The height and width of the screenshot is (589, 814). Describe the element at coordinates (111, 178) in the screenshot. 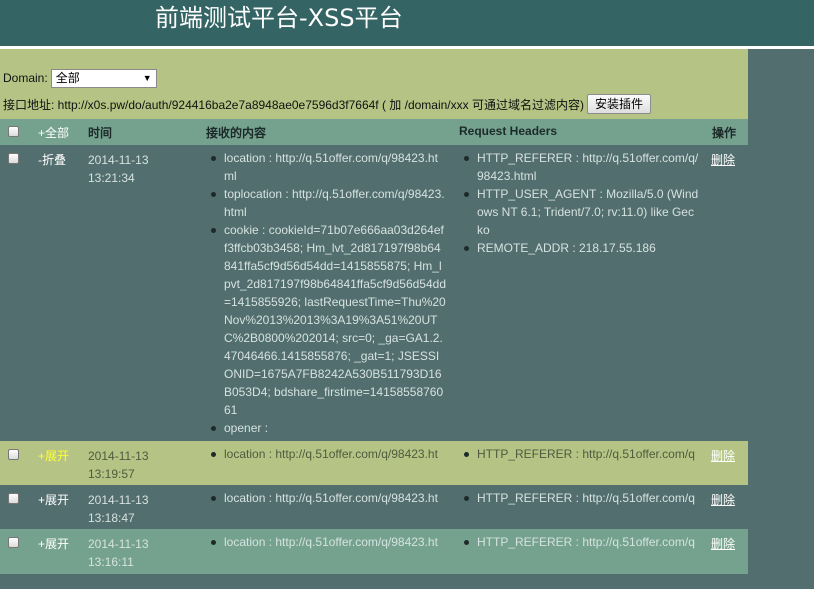

I see `row-time: 13:21:34` at that location.